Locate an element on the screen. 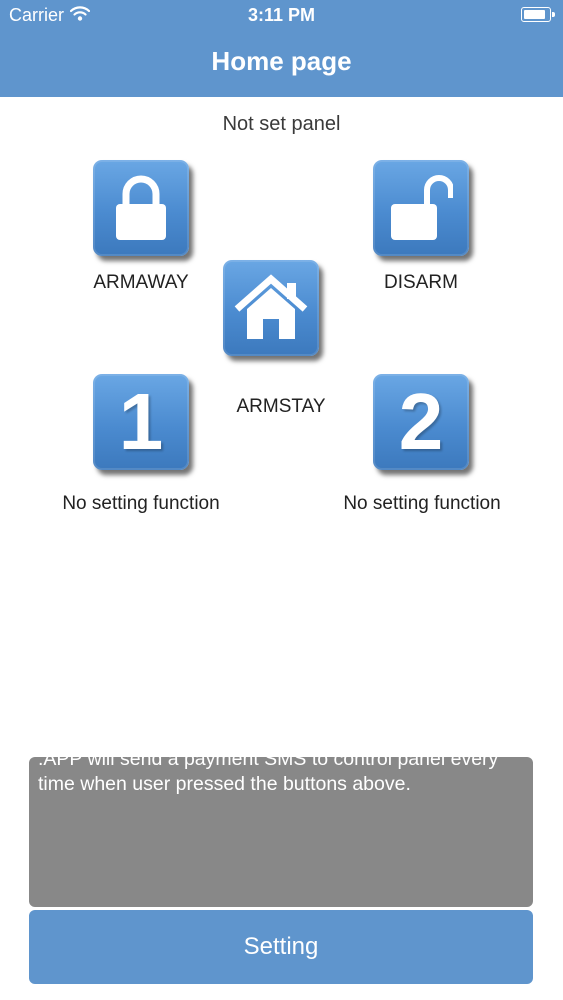  armstay-label: ARMSTAY is located at coordinates (281, 406).